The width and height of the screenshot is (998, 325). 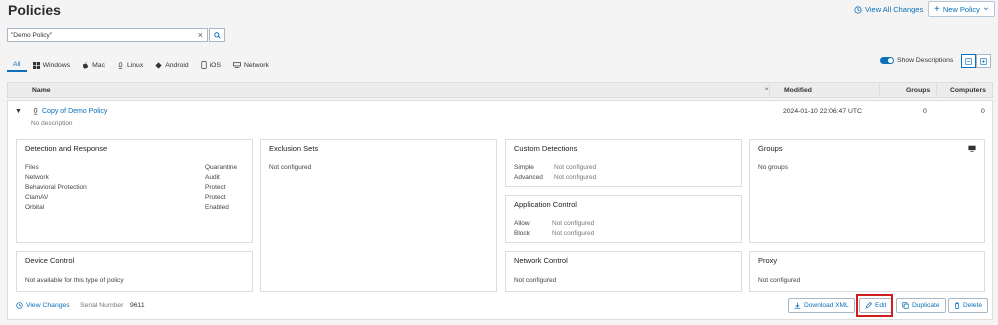 What do you see at coordinates (535, 280) in the screenshot?
I see `network-status: Not configured` at bounding box center [535, 280].